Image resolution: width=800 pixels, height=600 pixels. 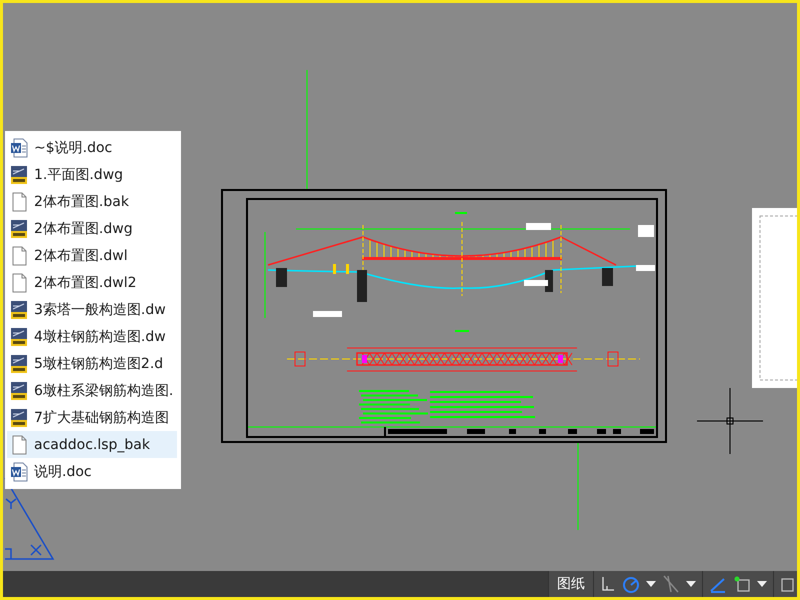 What do you see at coordinates (92, 363) in the screenshot?
I see `file-item: 5墩柱钢筋构造图2.d` at bounding box center [92, 363].